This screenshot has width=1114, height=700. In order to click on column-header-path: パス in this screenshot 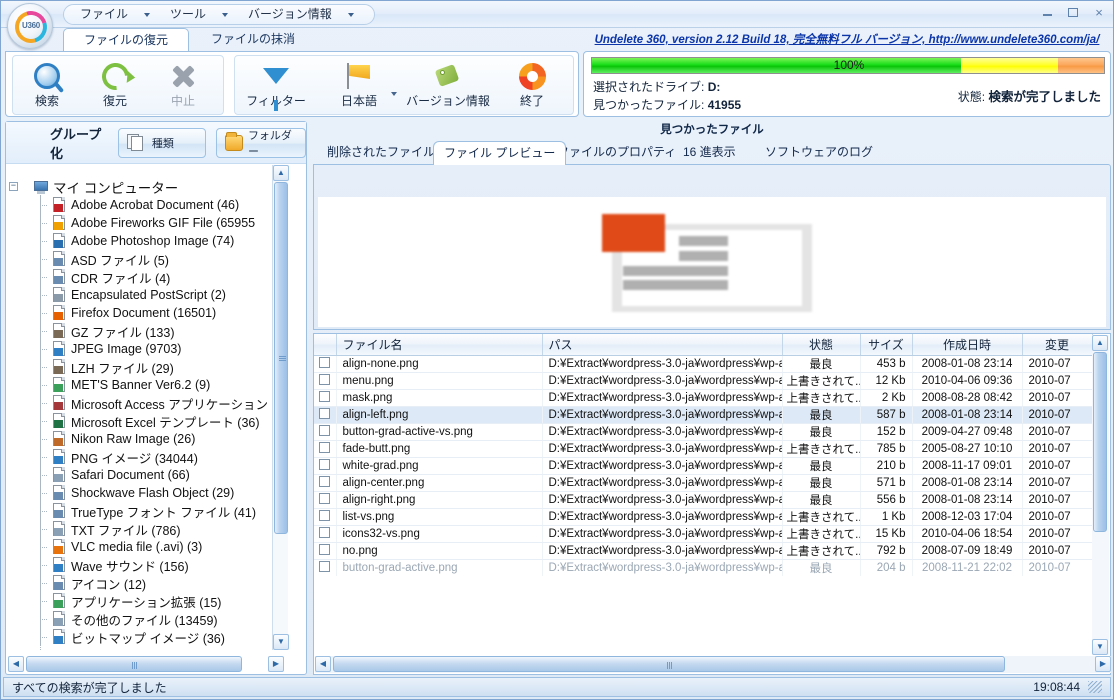, I will do `click(662, 345)`.